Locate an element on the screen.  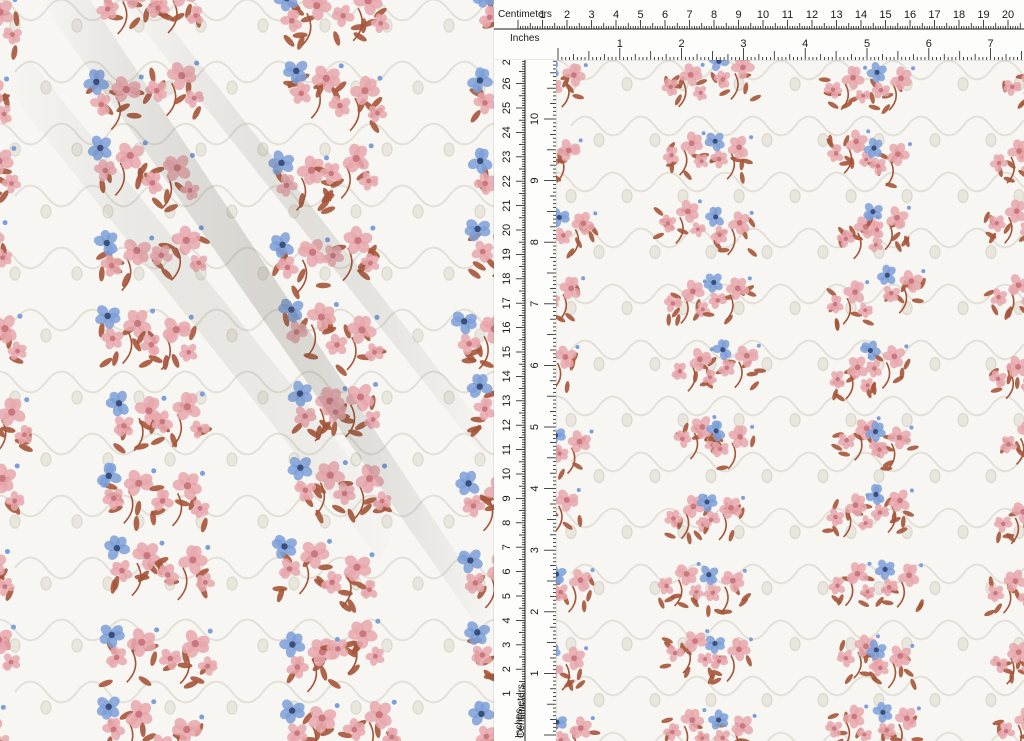
side-ruler-cm-number: 24 is located at coordinates (507, 132).